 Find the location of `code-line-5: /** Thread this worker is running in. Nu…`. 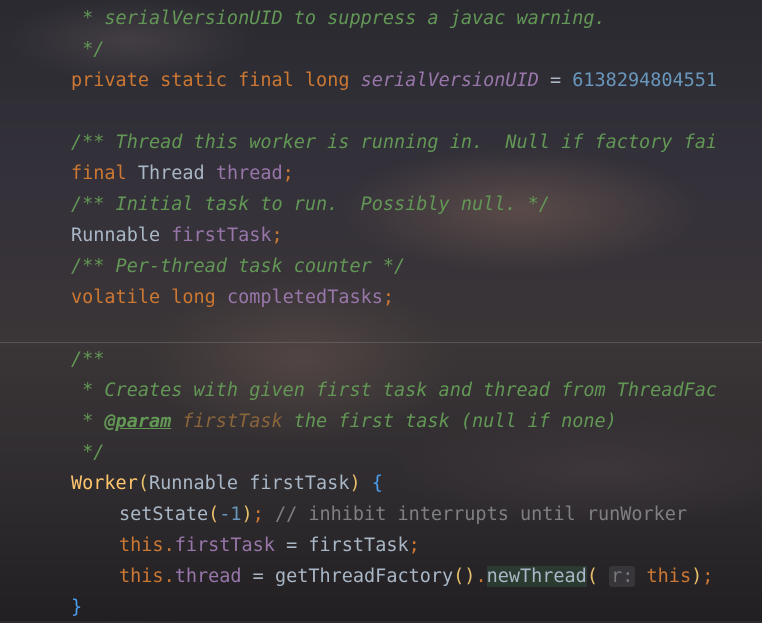

code-line-5: /** Thread this worker is running in. Nu… is located at coordinates (381, 142).